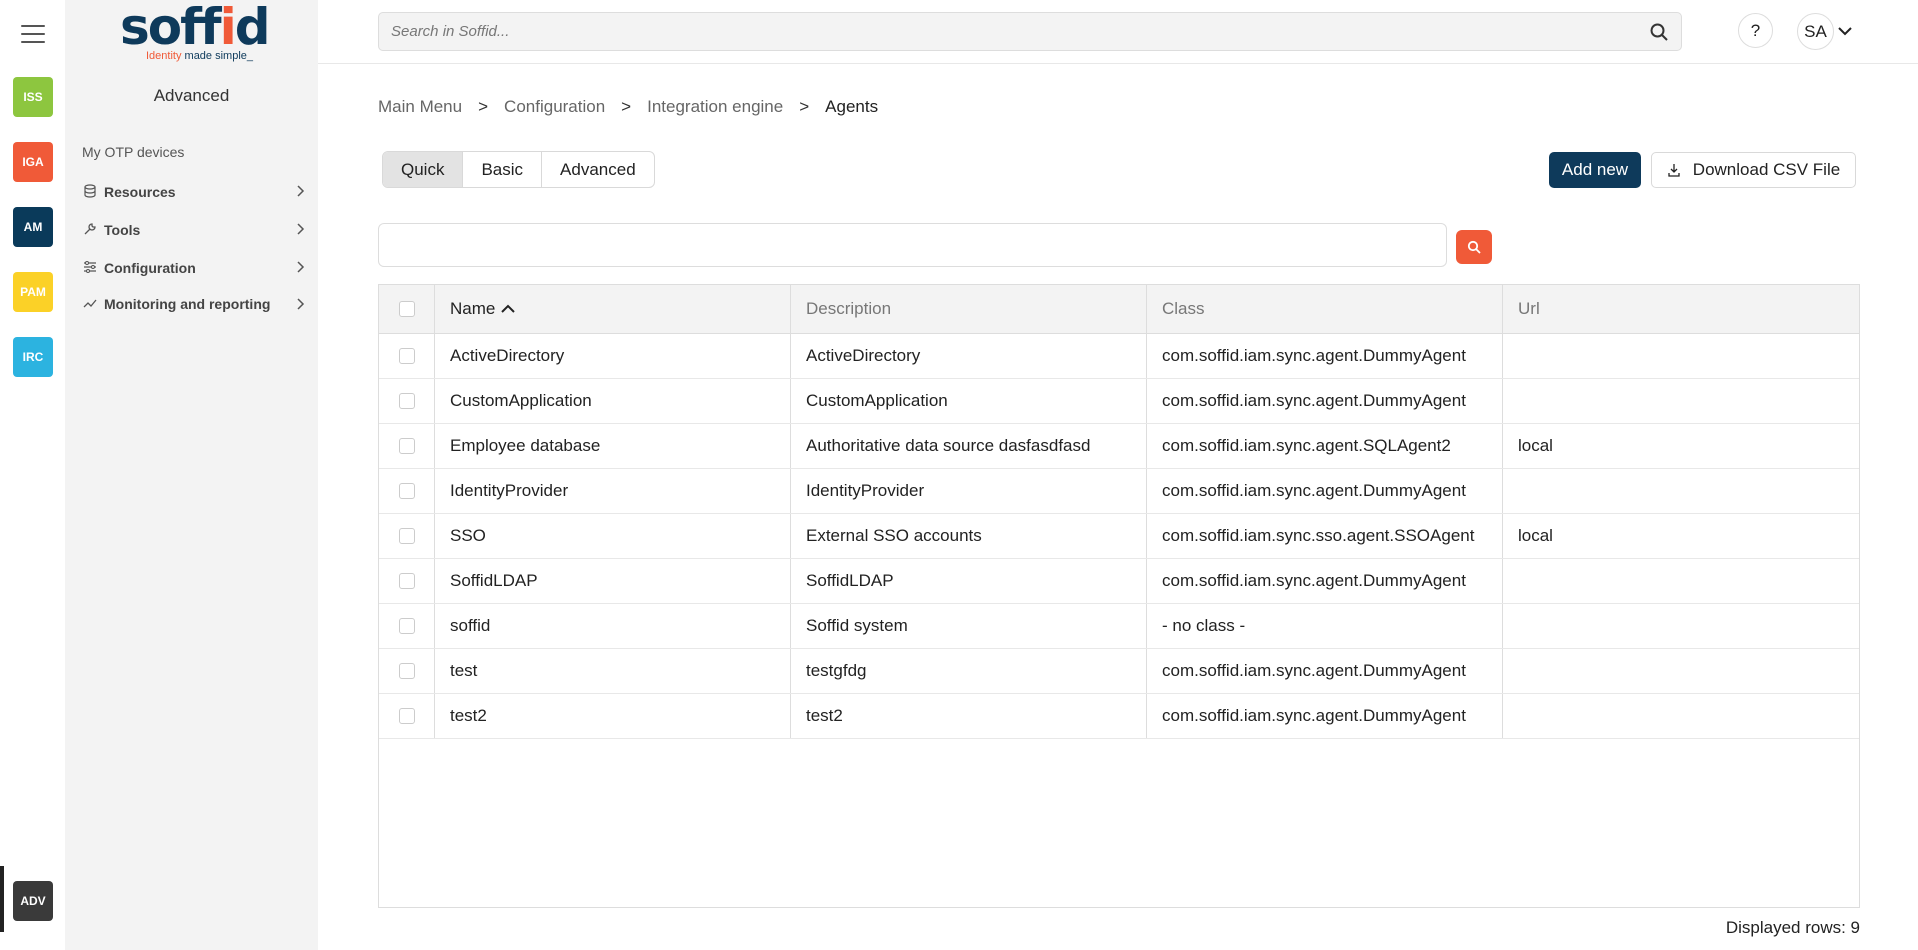  I want to click on quick-filter, so click(912, 245).